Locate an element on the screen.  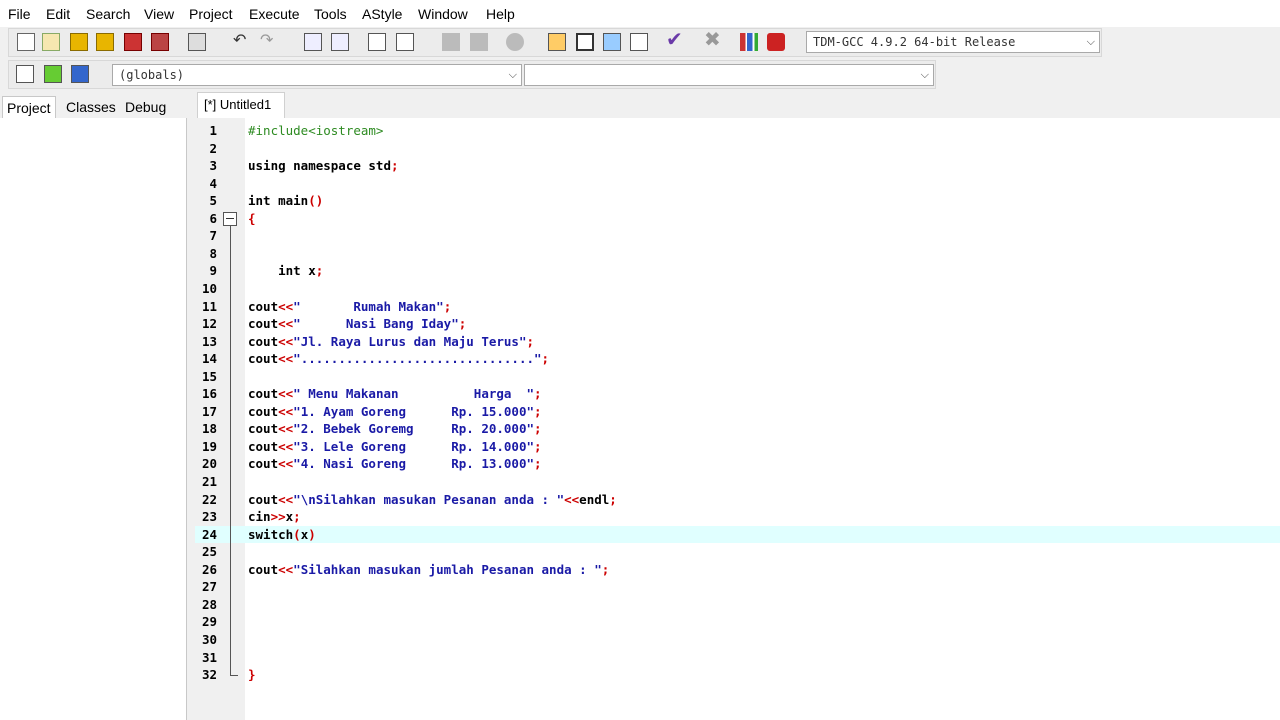
code-line: 32} is located at coordinates (737, 675).